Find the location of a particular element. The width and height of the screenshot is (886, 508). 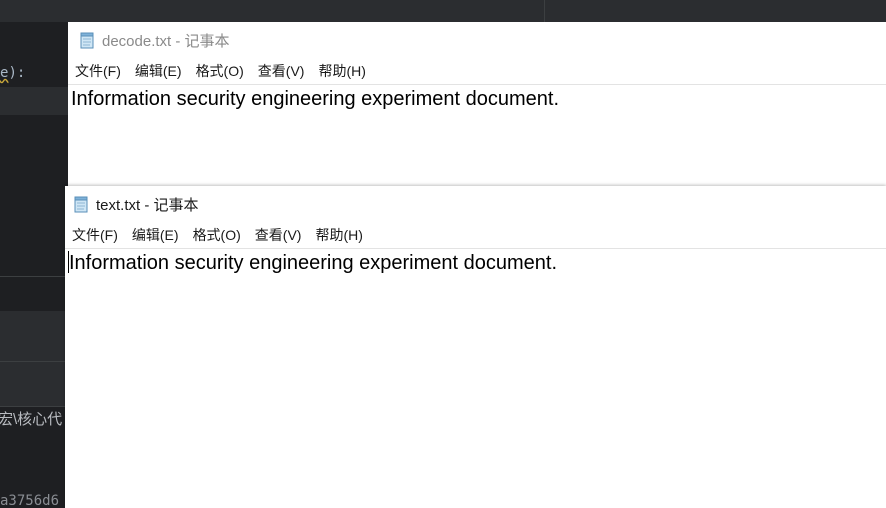

ide-divider is located at coordinates (544, 11).